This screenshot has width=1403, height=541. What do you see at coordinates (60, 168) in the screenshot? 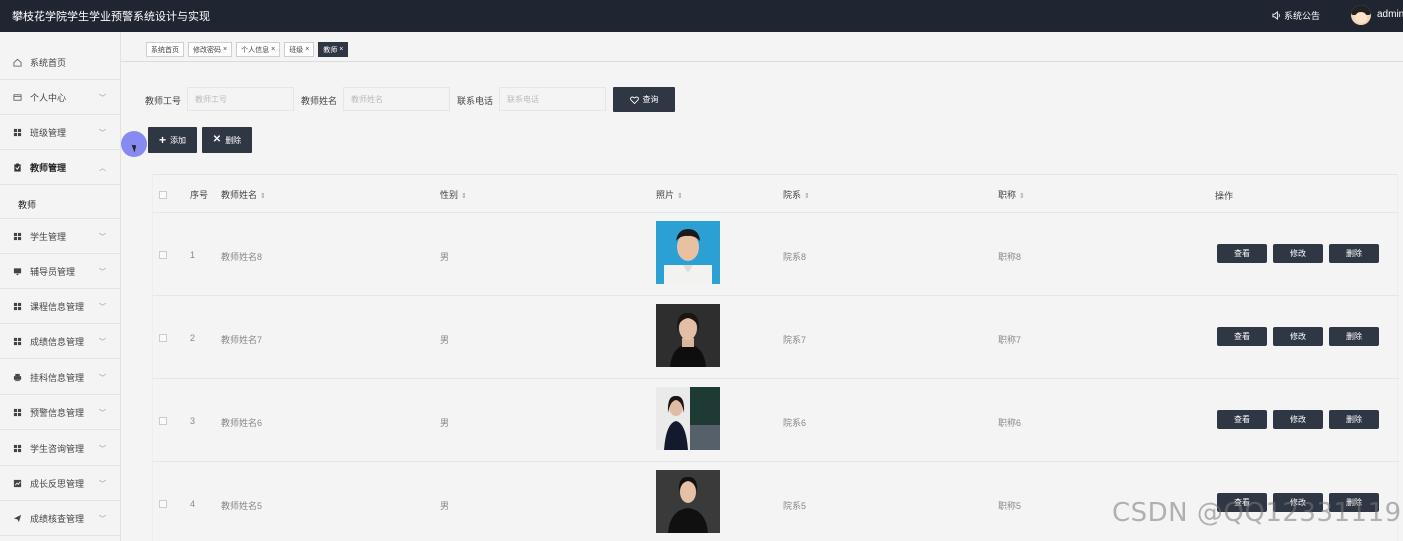
I see `sidebar-item-teacher: 教师管理 ︿` at bounding box center [60, 168].